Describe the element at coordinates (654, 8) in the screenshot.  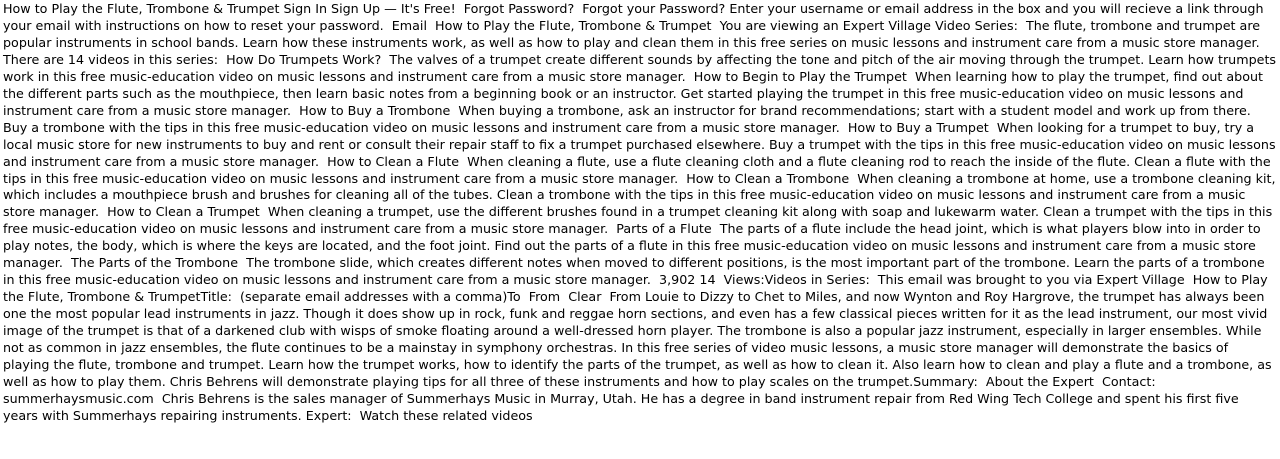
I see `password-reset-title: Forgot your Password?` at that location.